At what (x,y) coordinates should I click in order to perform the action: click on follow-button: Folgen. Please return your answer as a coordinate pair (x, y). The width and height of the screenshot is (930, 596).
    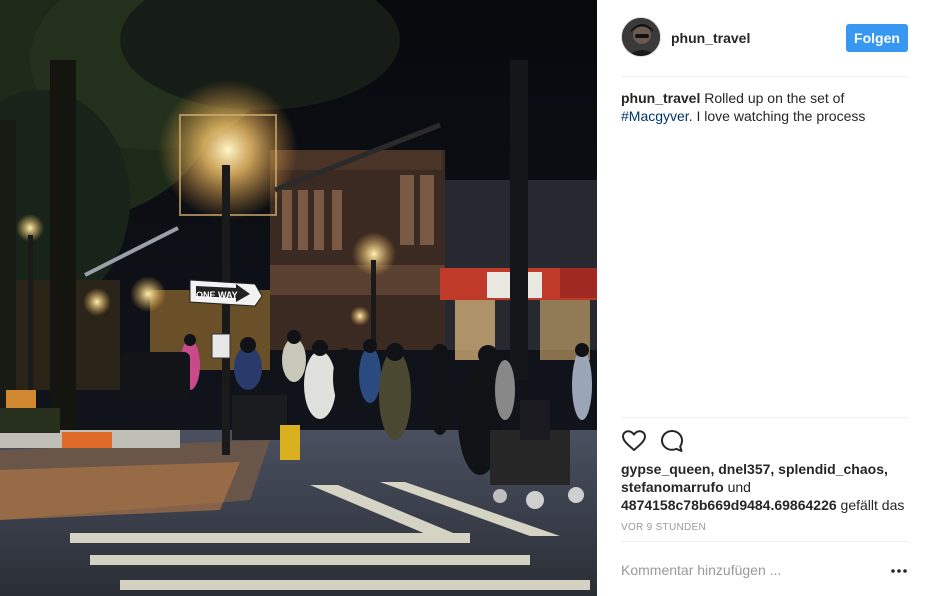
    Looking at the image, I should click on (877, 38).